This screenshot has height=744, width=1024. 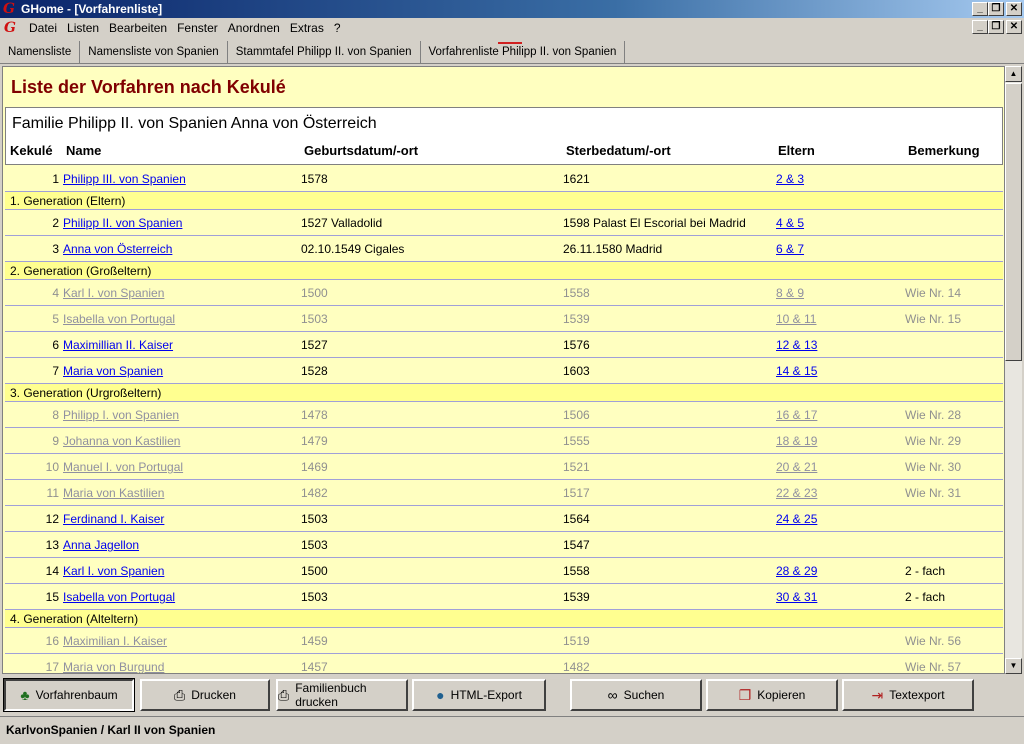 I want to click on kekule-number: 8, so click(x=55, y=415).